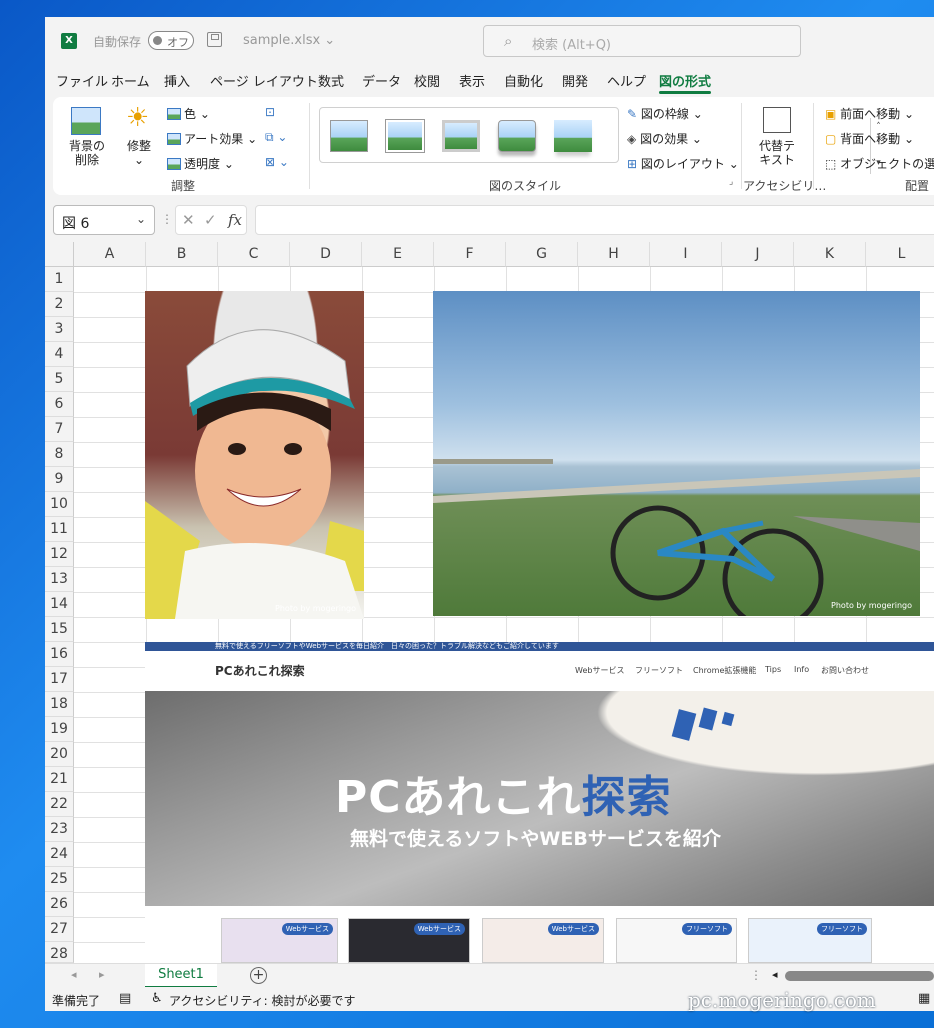 This screenshot has height=1028, width=934. Describe the element at coordinates (775, 974) in the screenshot. I see `scroll-left-icon: ◂` at that location.